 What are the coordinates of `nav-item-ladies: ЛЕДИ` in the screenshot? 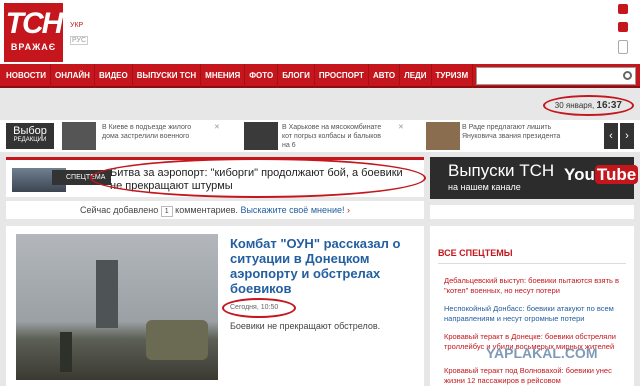 It's located at (416, 76).